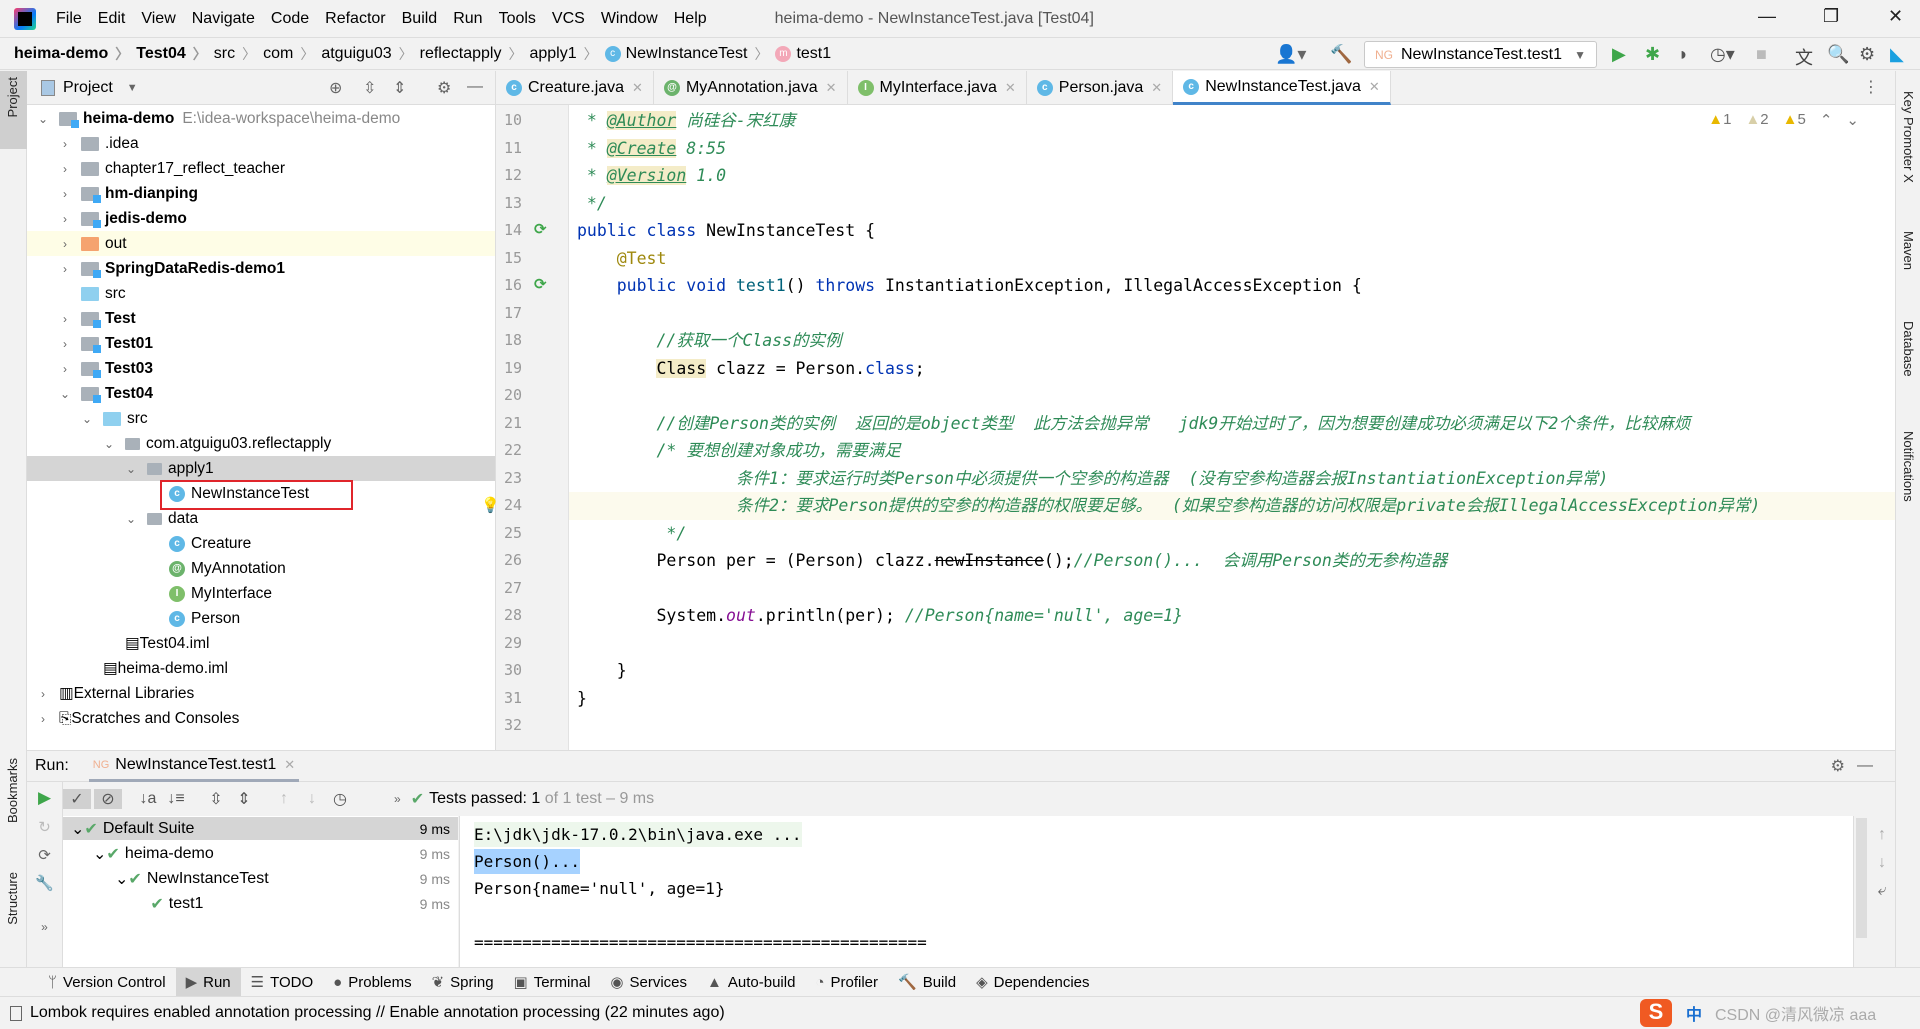 The height and width of the screenshot is (1029, 1920). What do you see at coordinates (261, 593) in the screenshot?
I see `tree-item-myinterface: I MyInterface` at bounding box center [261, 593].